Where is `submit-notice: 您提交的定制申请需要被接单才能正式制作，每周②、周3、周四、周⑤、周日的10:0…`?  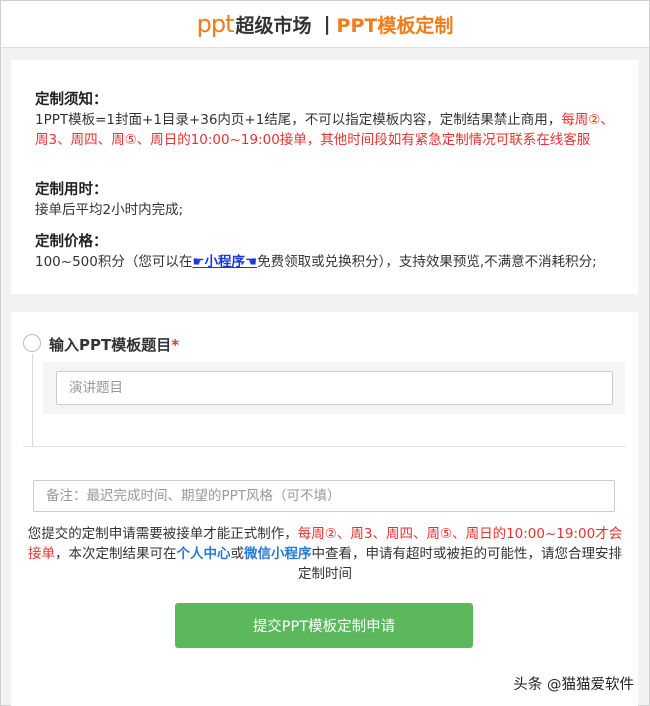 submit-notice: 您提交的定制申请需要被接单才能正式制作，每周②、周3、周四、周⑤、周日的10:0… is located at coordinates (325, 554).